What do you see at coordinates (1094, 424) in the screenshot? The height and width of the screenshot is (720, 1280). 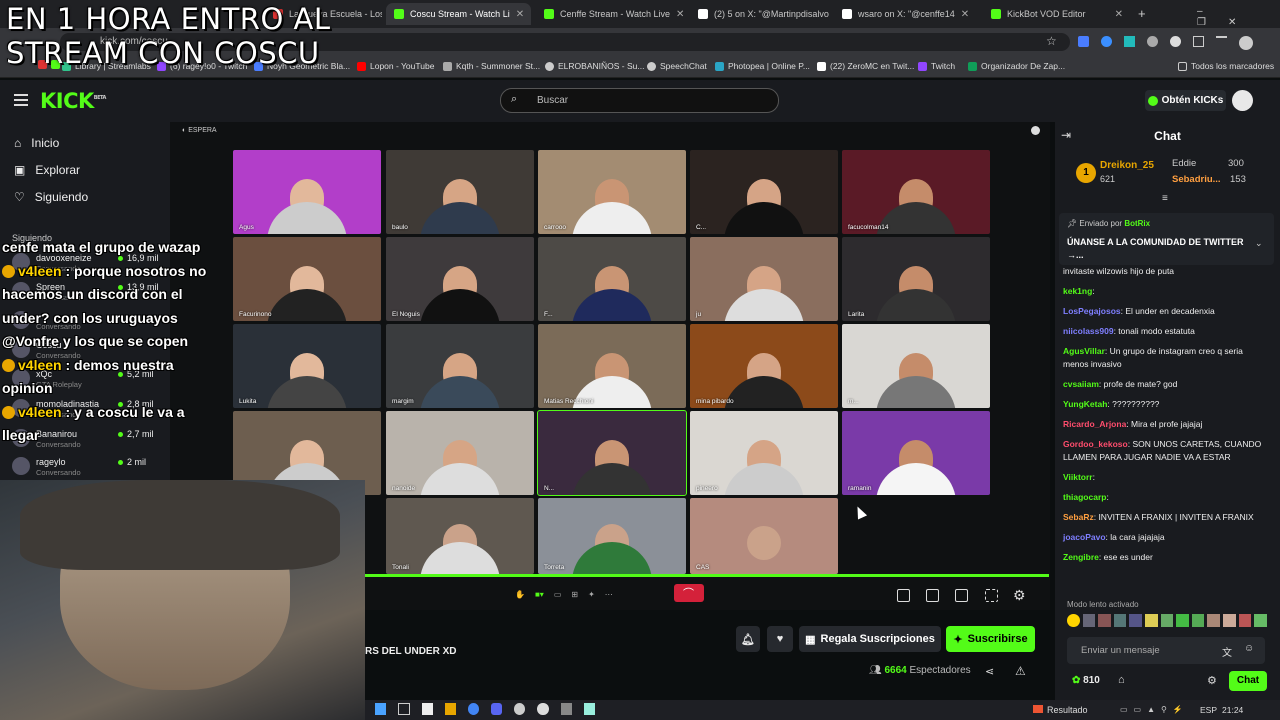 I see `chat-username: Ricardo_Arjona` at bounding box center [1094, 424].